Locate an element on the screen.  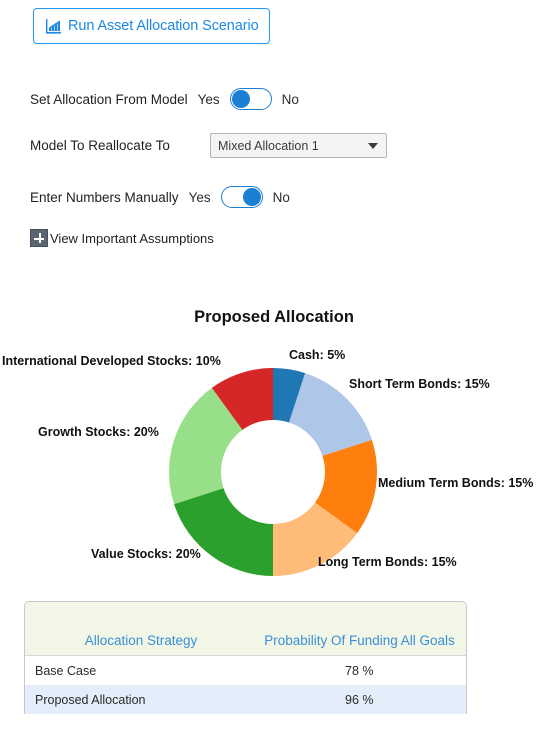
view-important-assumptions-label: View Important Assumptions is located at coordinates (132, 238).